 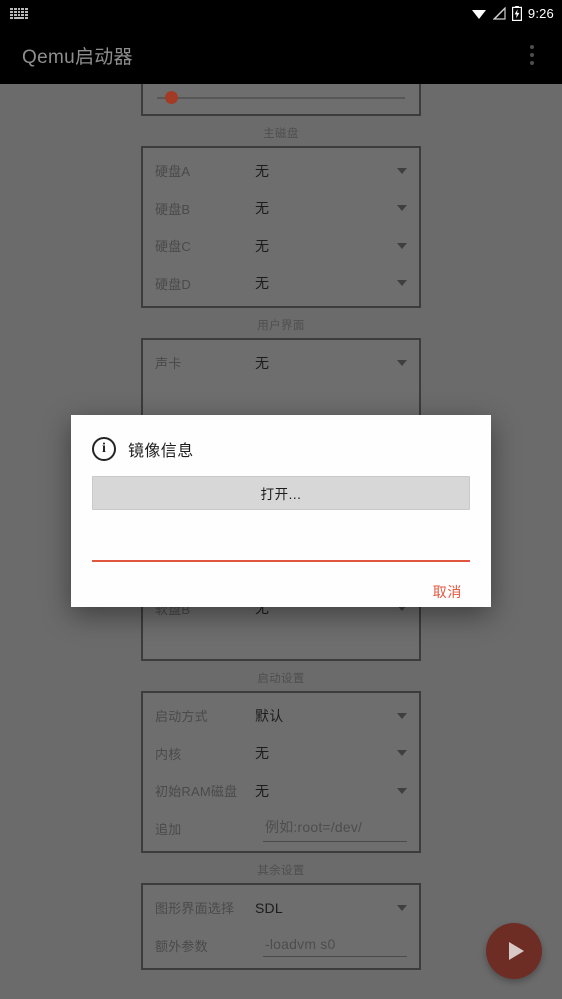 What do you see at coordinates (532, 55) in the screenshot?
I see `more-vert-icon` at bounding box center [532, 55].